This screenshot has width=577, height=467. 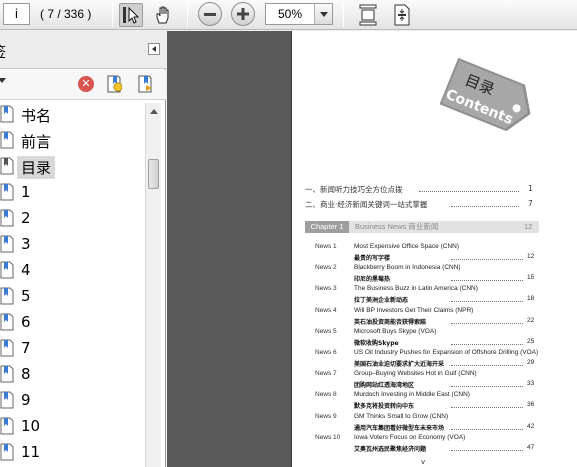 I want to click on bookmark-item: 4, so click(x=72, y=271).